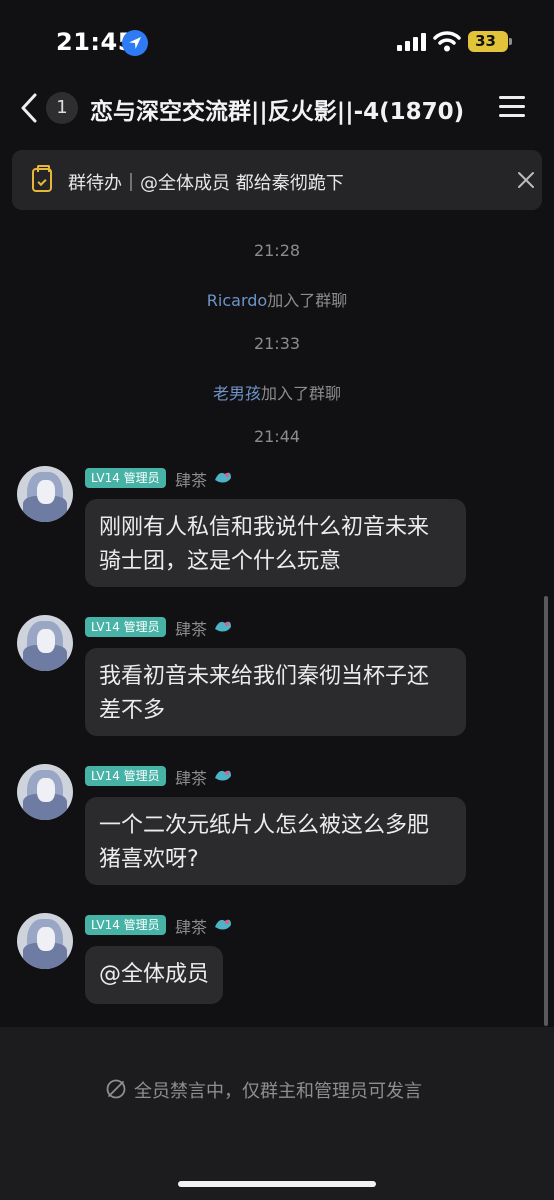 This screenshot has height=1200, width=554. What do you see at coordinates (278, 1091) in the screenshot?
I see `mute-notice: 全员禁言中，仅群主和管理员可发言` at bounding box center [278, 1091].